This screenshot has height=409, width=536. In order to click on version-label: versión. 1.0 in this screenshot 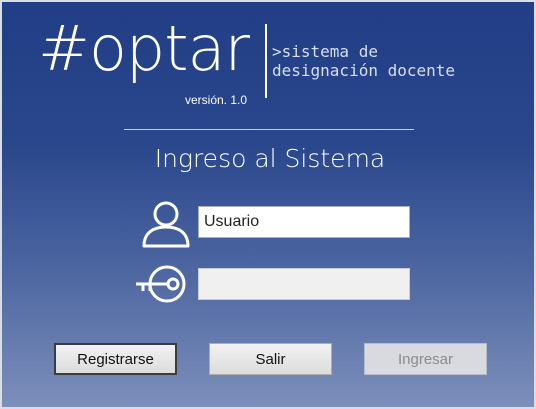, I will do `click(216, 100)`.